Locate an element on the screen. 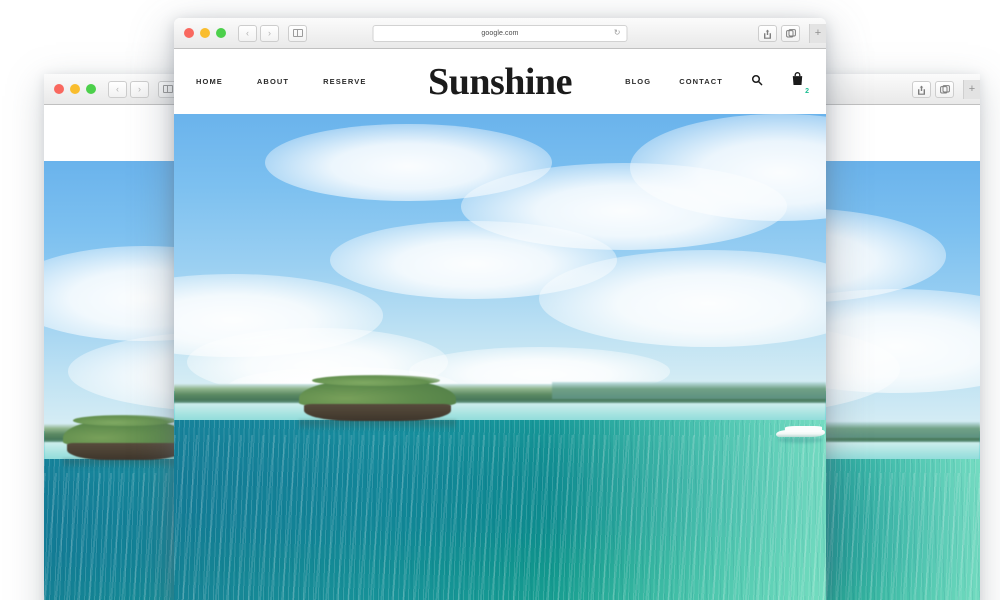 This screenshot has height=600, width=1000. history-nav-left: ‹ › is located at coordinates (128, 89).